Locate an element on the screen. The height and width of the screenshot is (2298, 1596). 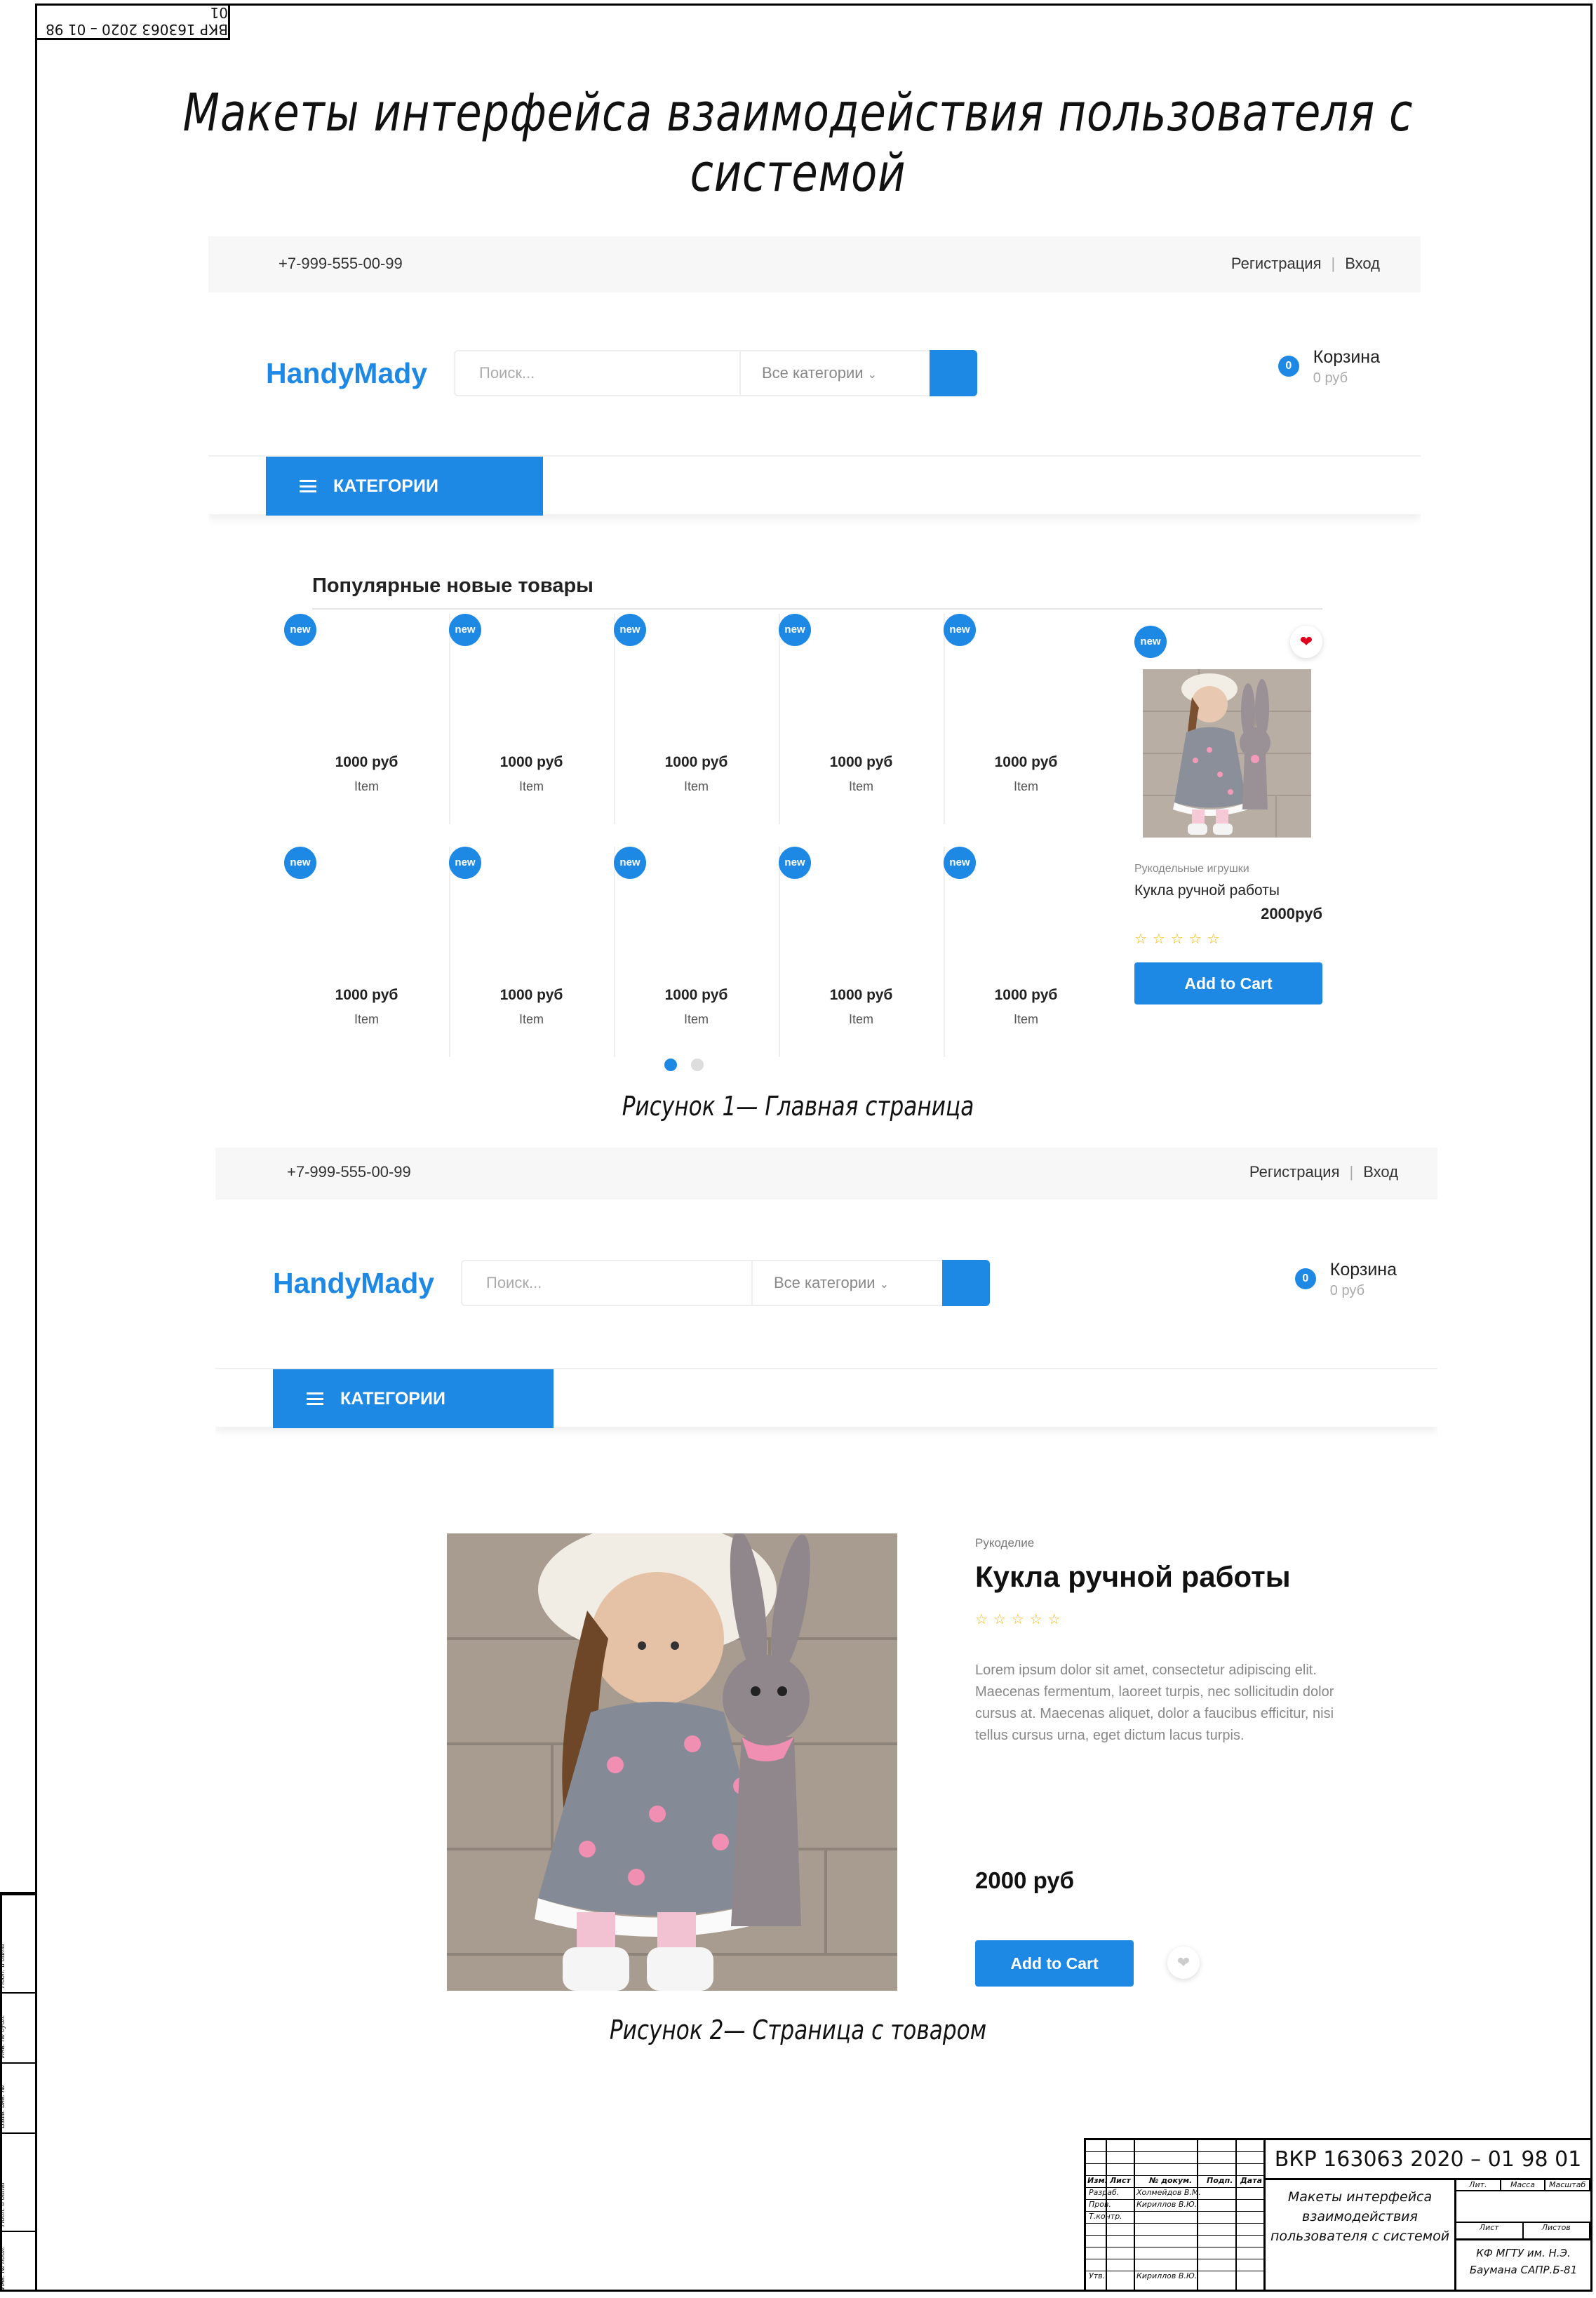
doll-product-image is located at coordinates (1227, 753).